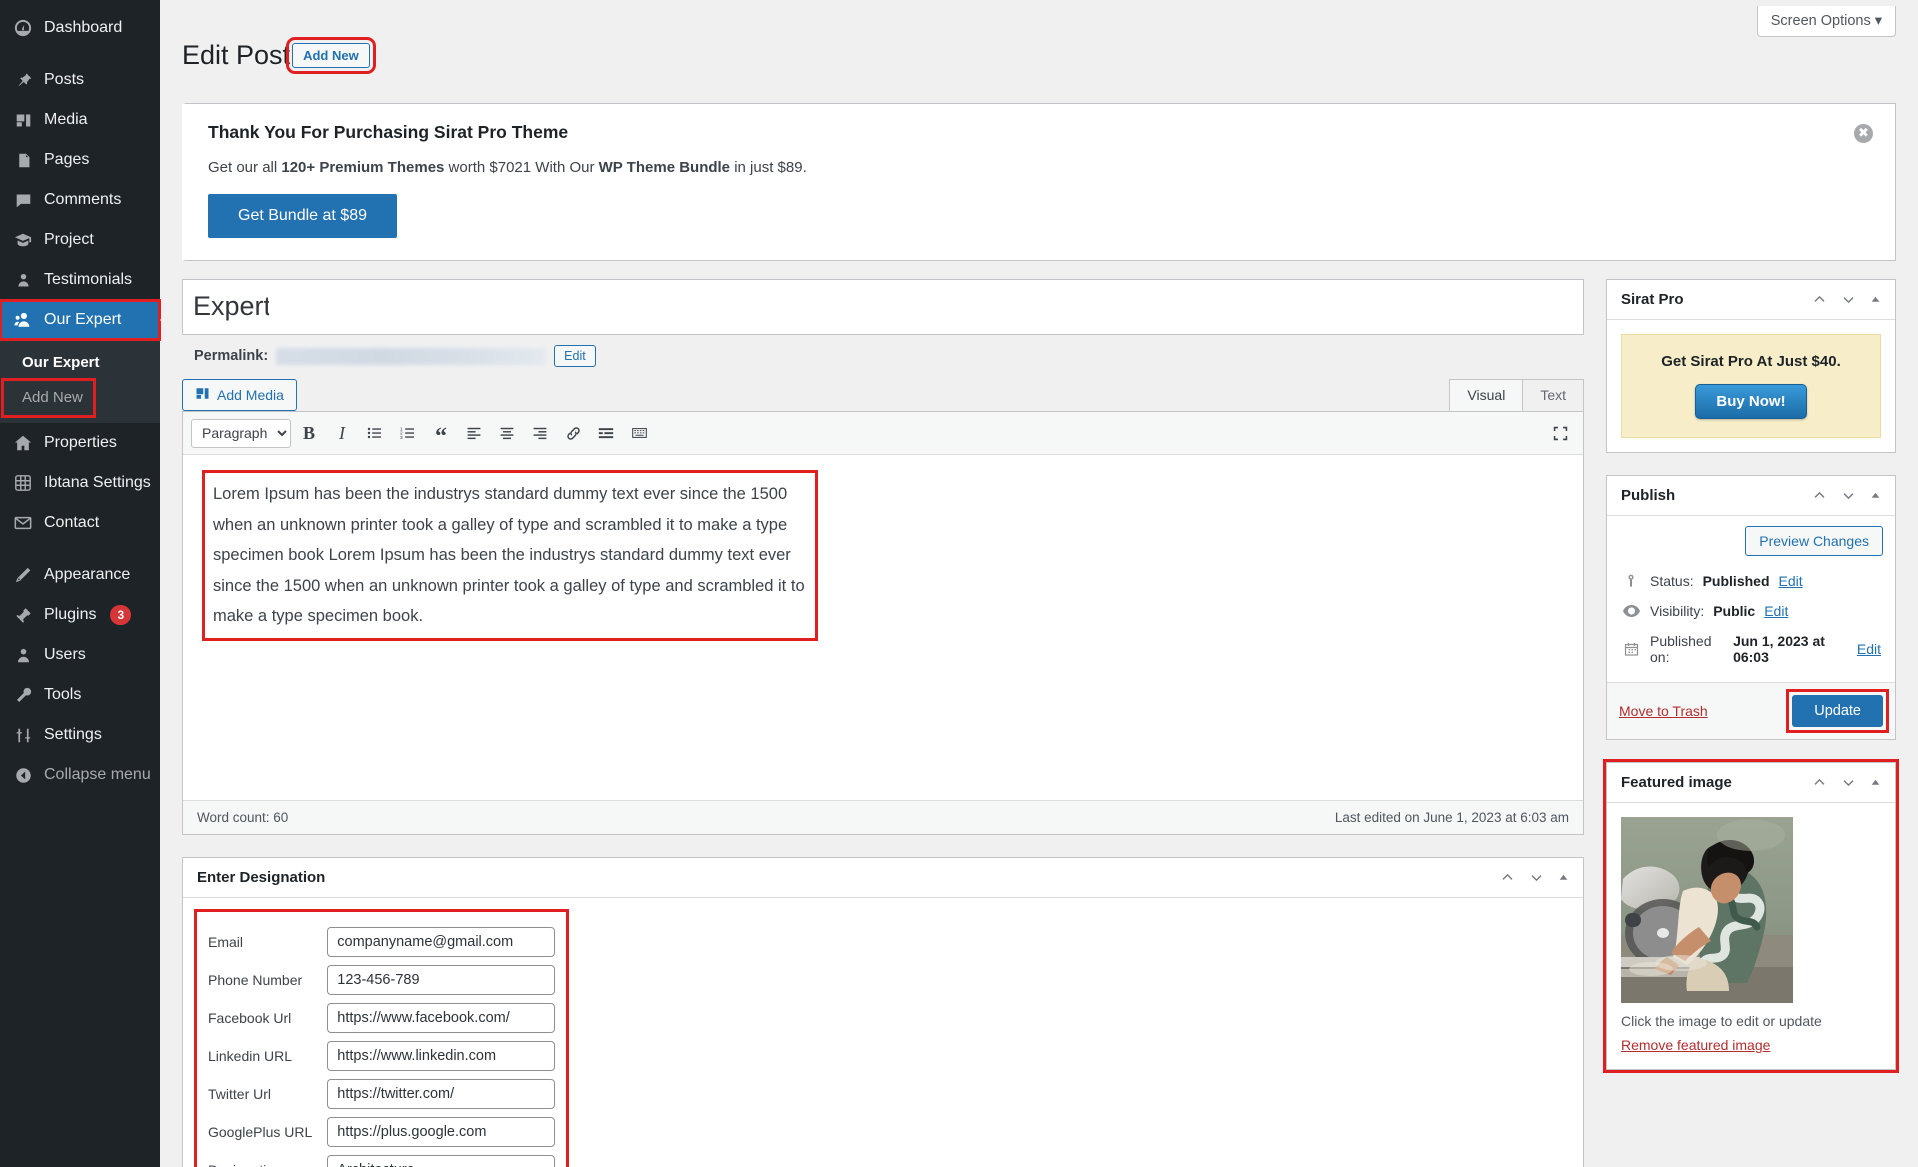 The image size is (1918, 1167). Describe the element at coordinates (302, 216) in the screenshot. I see `get-bundle-button: Get Bundle at $89` at that location.